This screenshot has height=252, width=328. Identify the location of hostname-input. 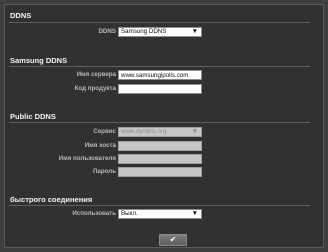
(160, 146).